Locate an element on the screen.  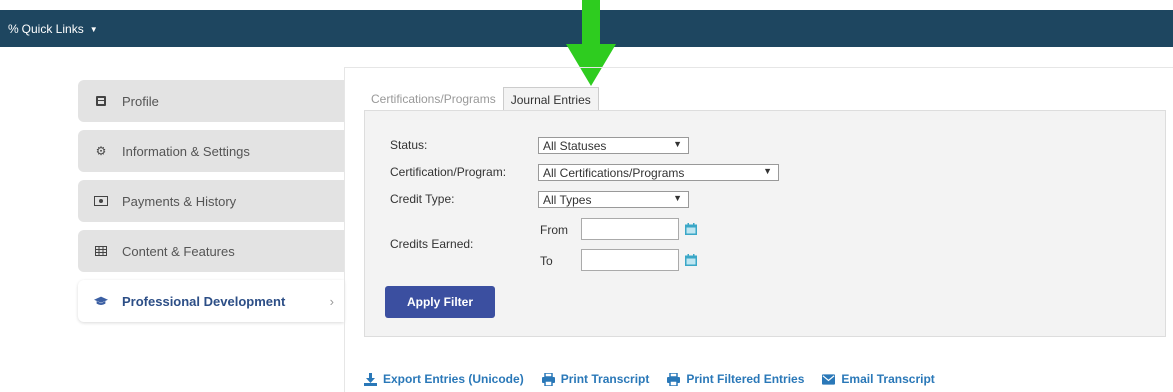
export-entries-label: Export Entries (Unicode) is located at coordinates (453, 379).